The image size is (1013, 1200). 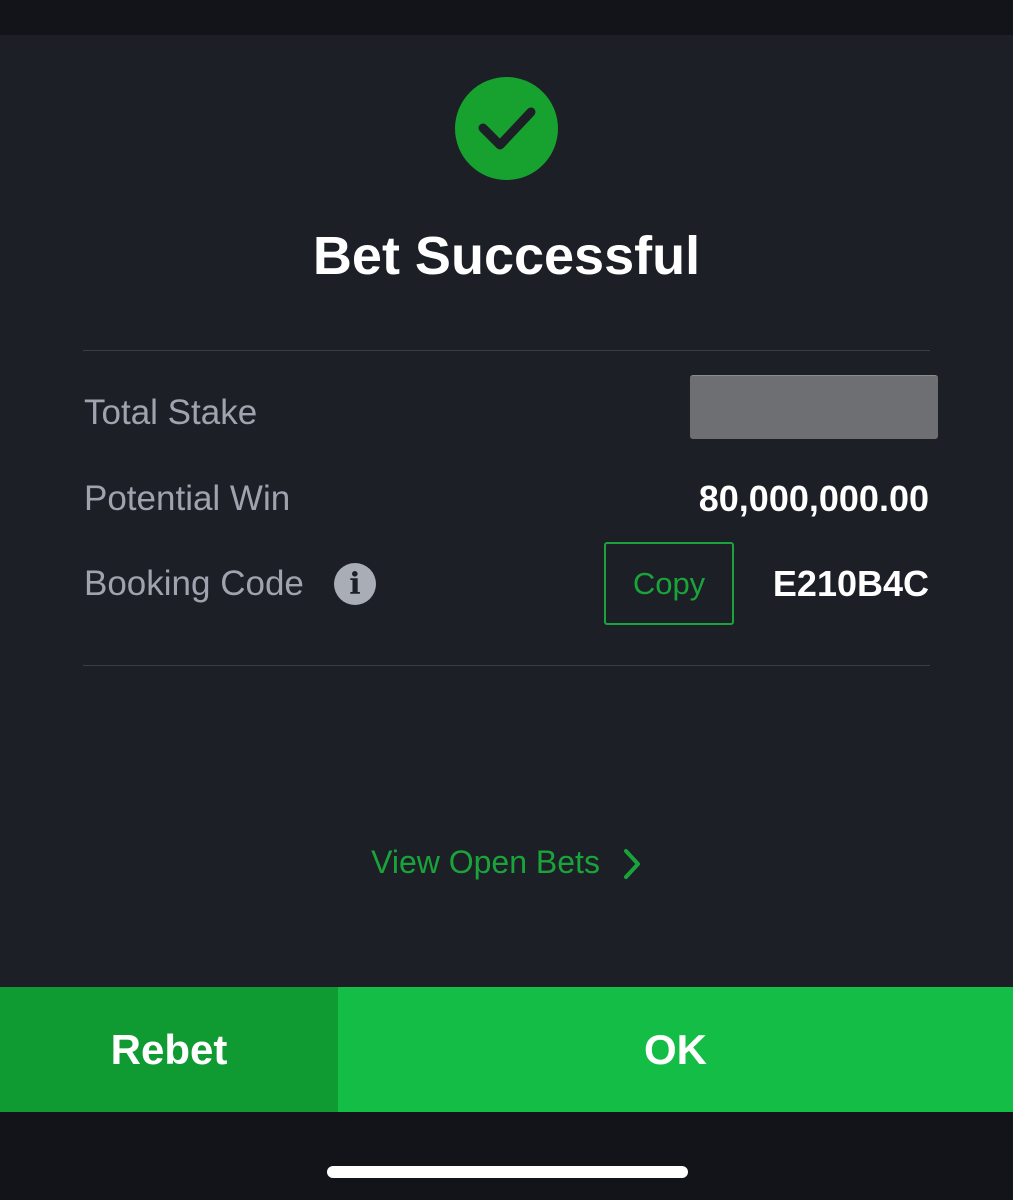 What do you see at coordinates (669, 583) in the screenshot?
I see `copy-button: Copy` at bounding box center [669, 583].